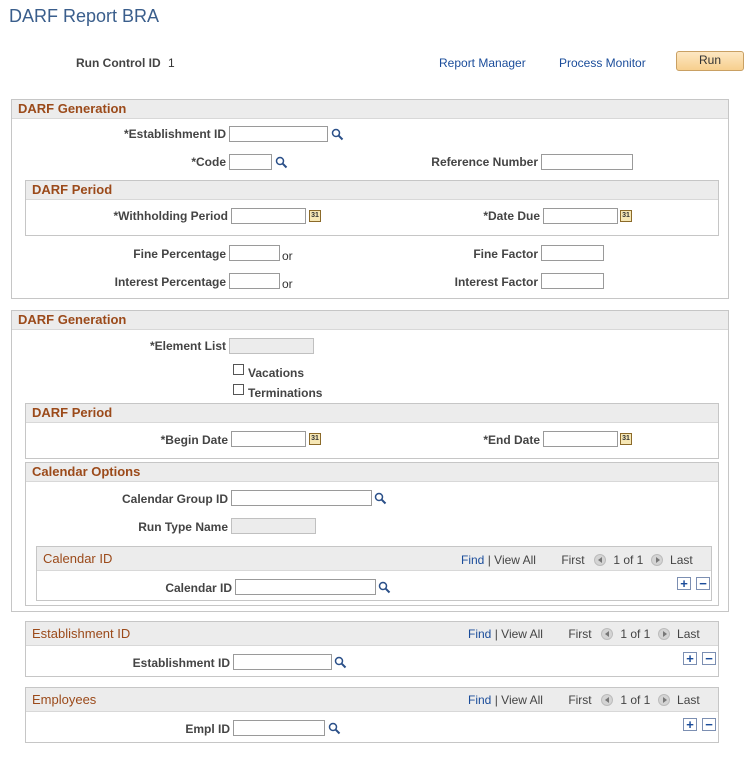 The width and height of the screenshot is (751, 761). Describe the element at coordinates (268, 439) in the screenshot. I see `begin-date-input` at that location.